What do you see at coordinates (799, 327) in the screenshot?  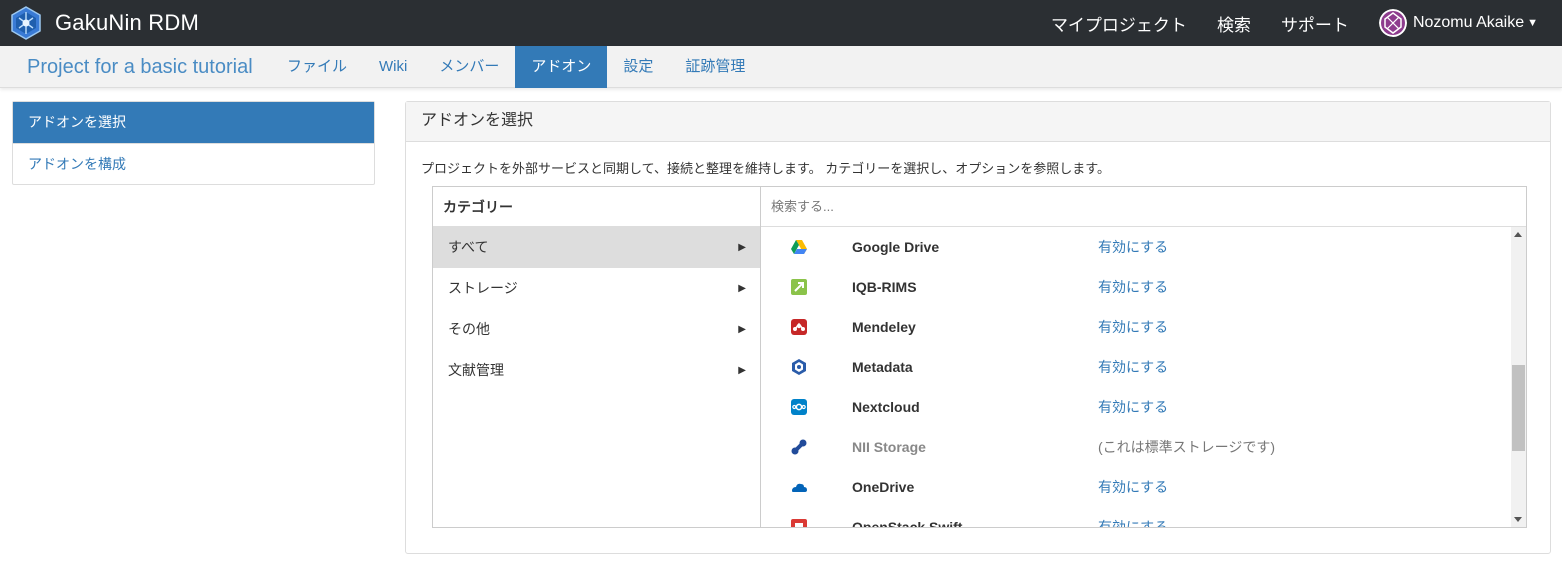 I see `mendeley-icon` at bounding box center [799, 327].